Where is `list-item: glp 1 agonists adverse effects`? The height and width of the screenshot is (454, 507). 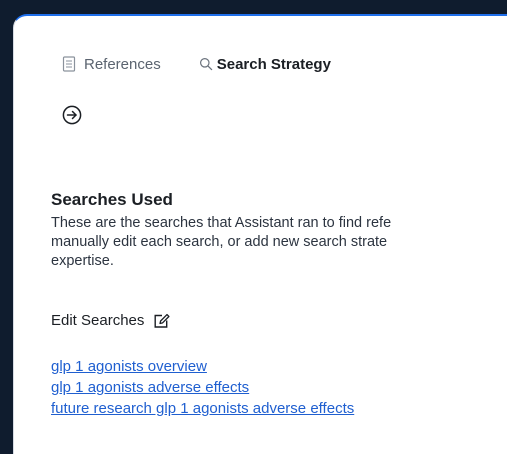 list-item: glp 1 agonists adverse effects is located at coordinates (202, 389).